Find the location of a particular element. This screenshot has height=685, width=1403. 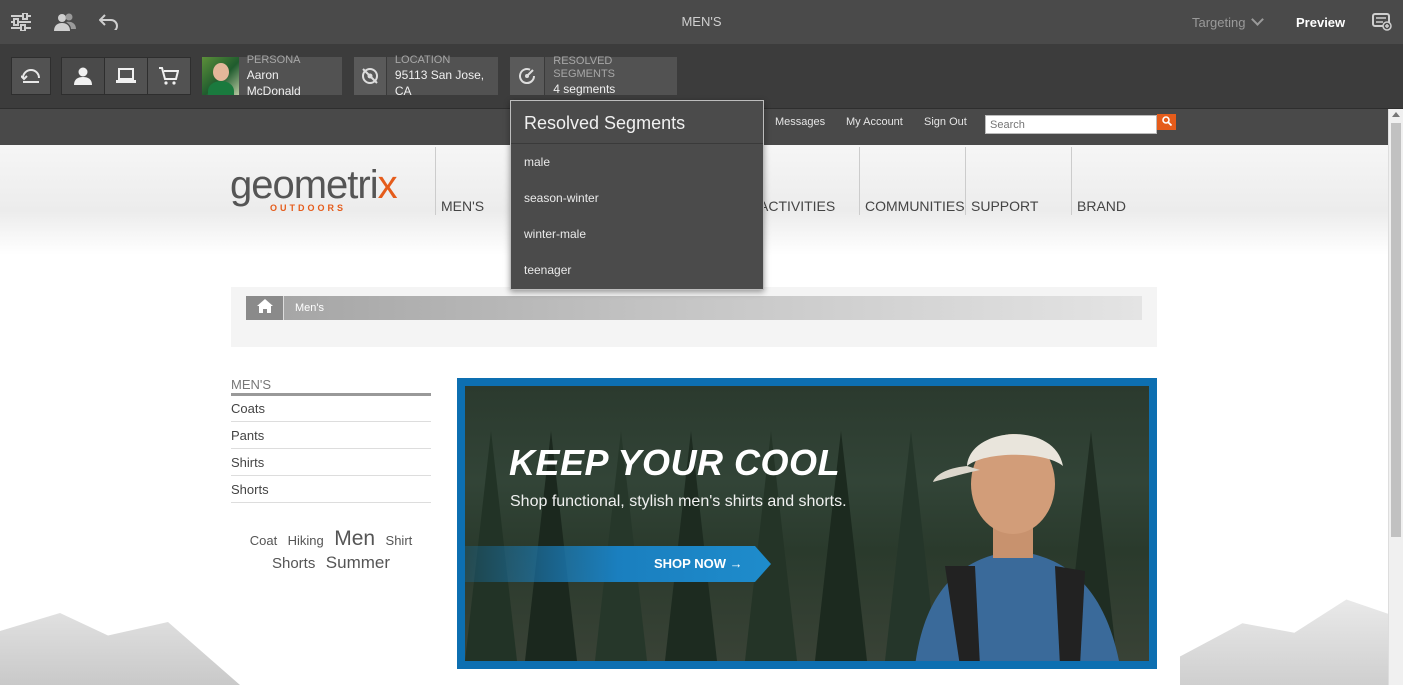

segments-module: RESOLVED SEGMENTS 4 segments is located at coordinates (593, 75).